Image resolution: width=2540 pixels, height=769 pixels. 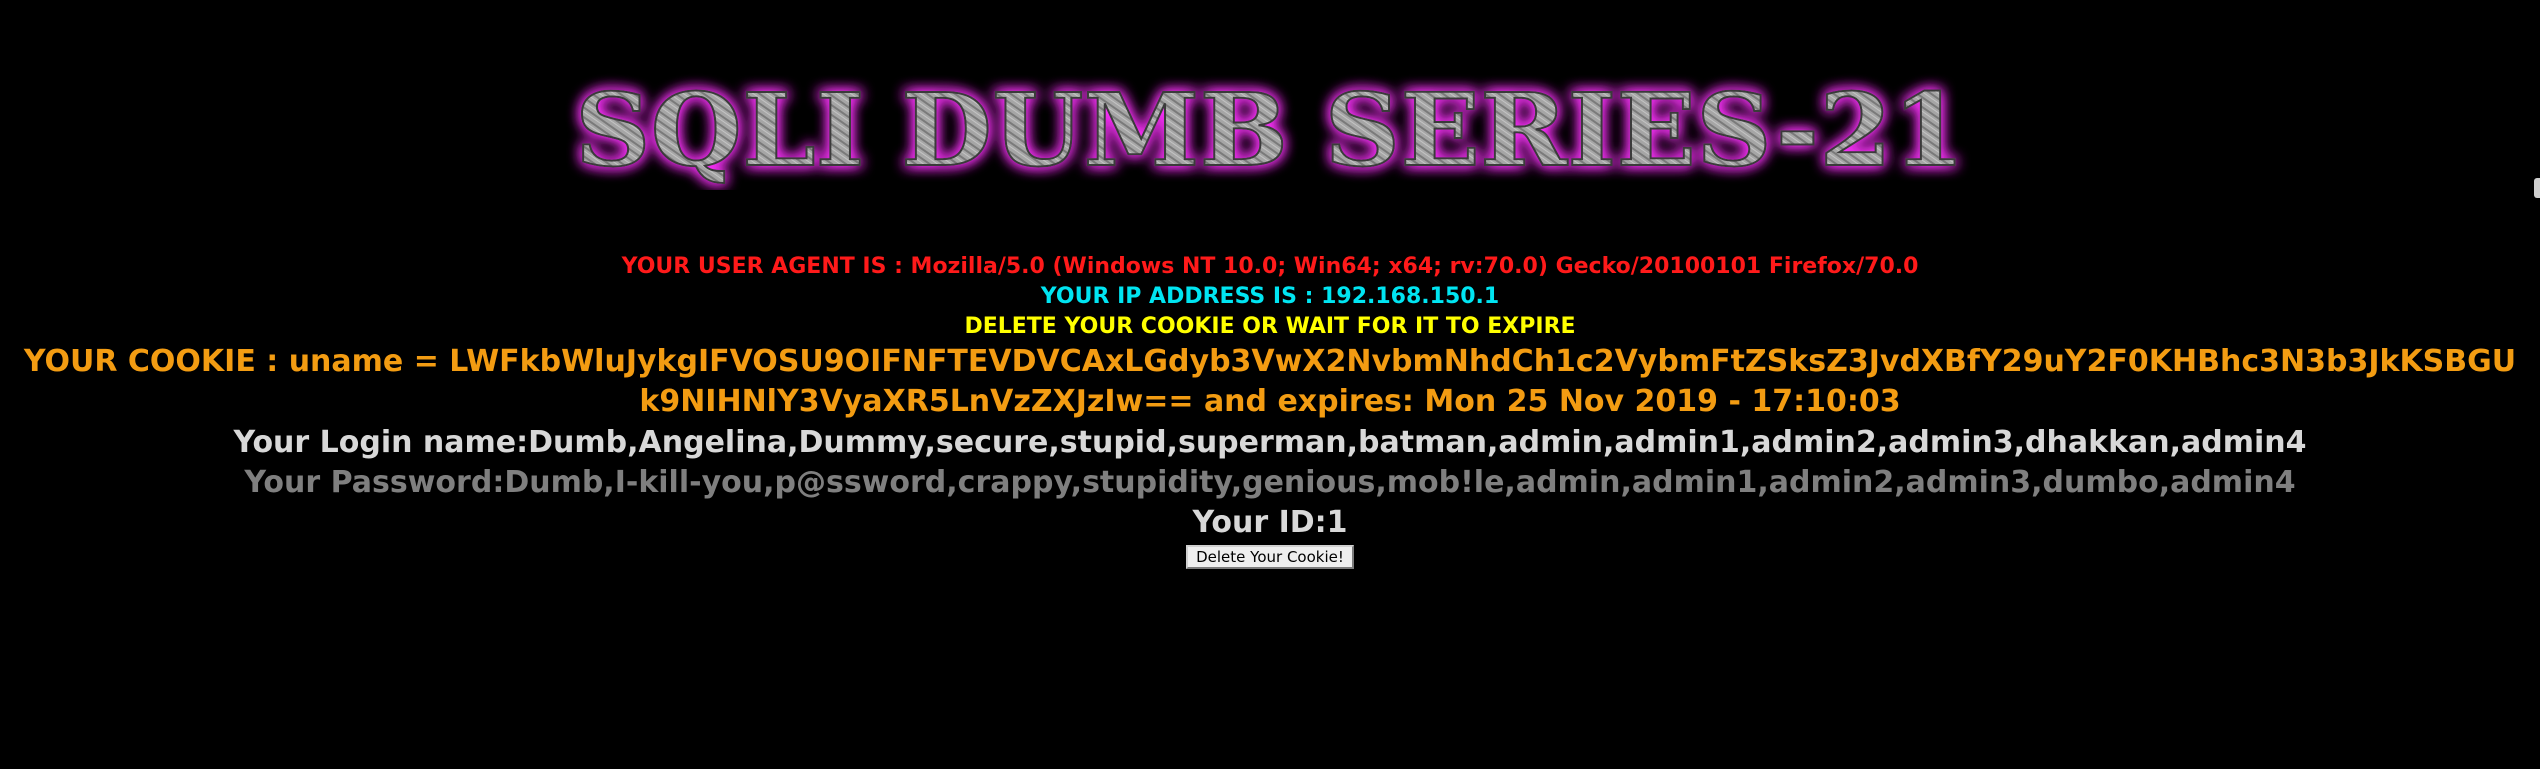 What do you see at coordinates (1270, 522) in the screenshot?
I see `id-text: Your ID:1` at bounding box center [1270, 522].